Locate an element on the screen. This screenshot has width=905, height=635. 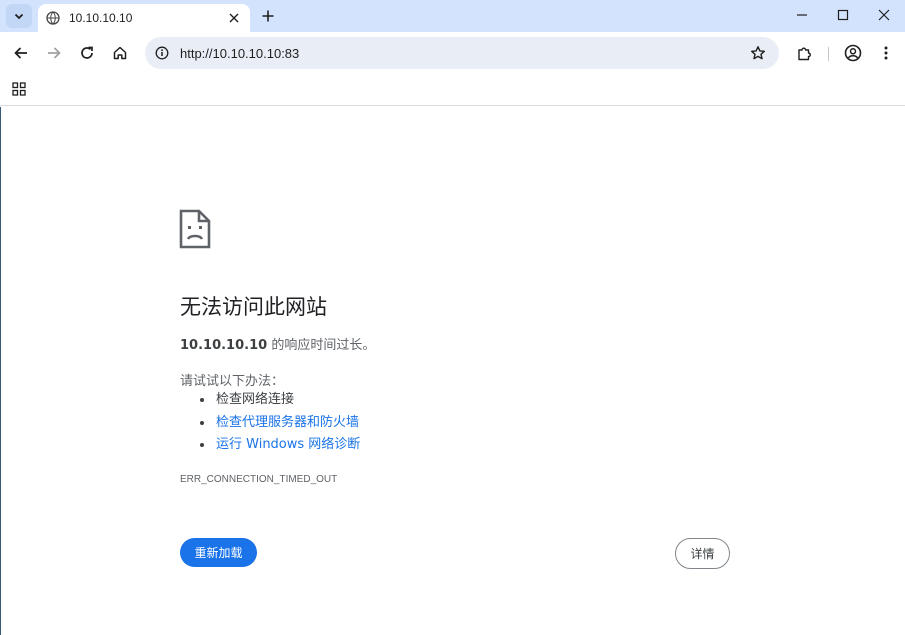
extensions-button is located at coordinates (804, 53).